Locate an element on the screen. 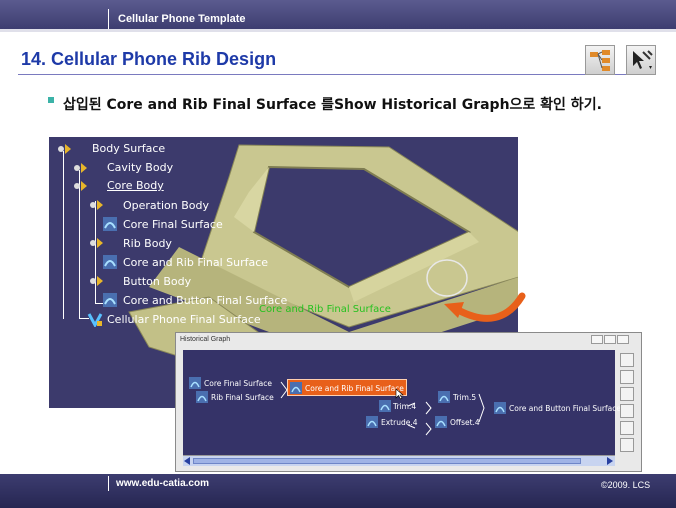  cavity-body-icon is located at coordinates (80, 168).